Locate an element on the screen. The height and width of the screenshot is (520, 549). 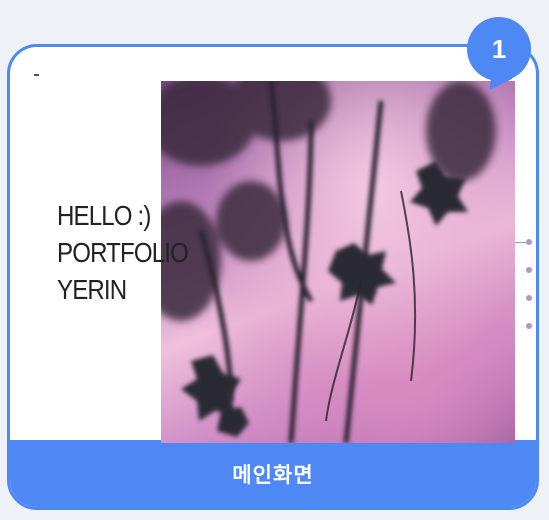
hero-line-name: YERIN is located at coordinates (92, 289).